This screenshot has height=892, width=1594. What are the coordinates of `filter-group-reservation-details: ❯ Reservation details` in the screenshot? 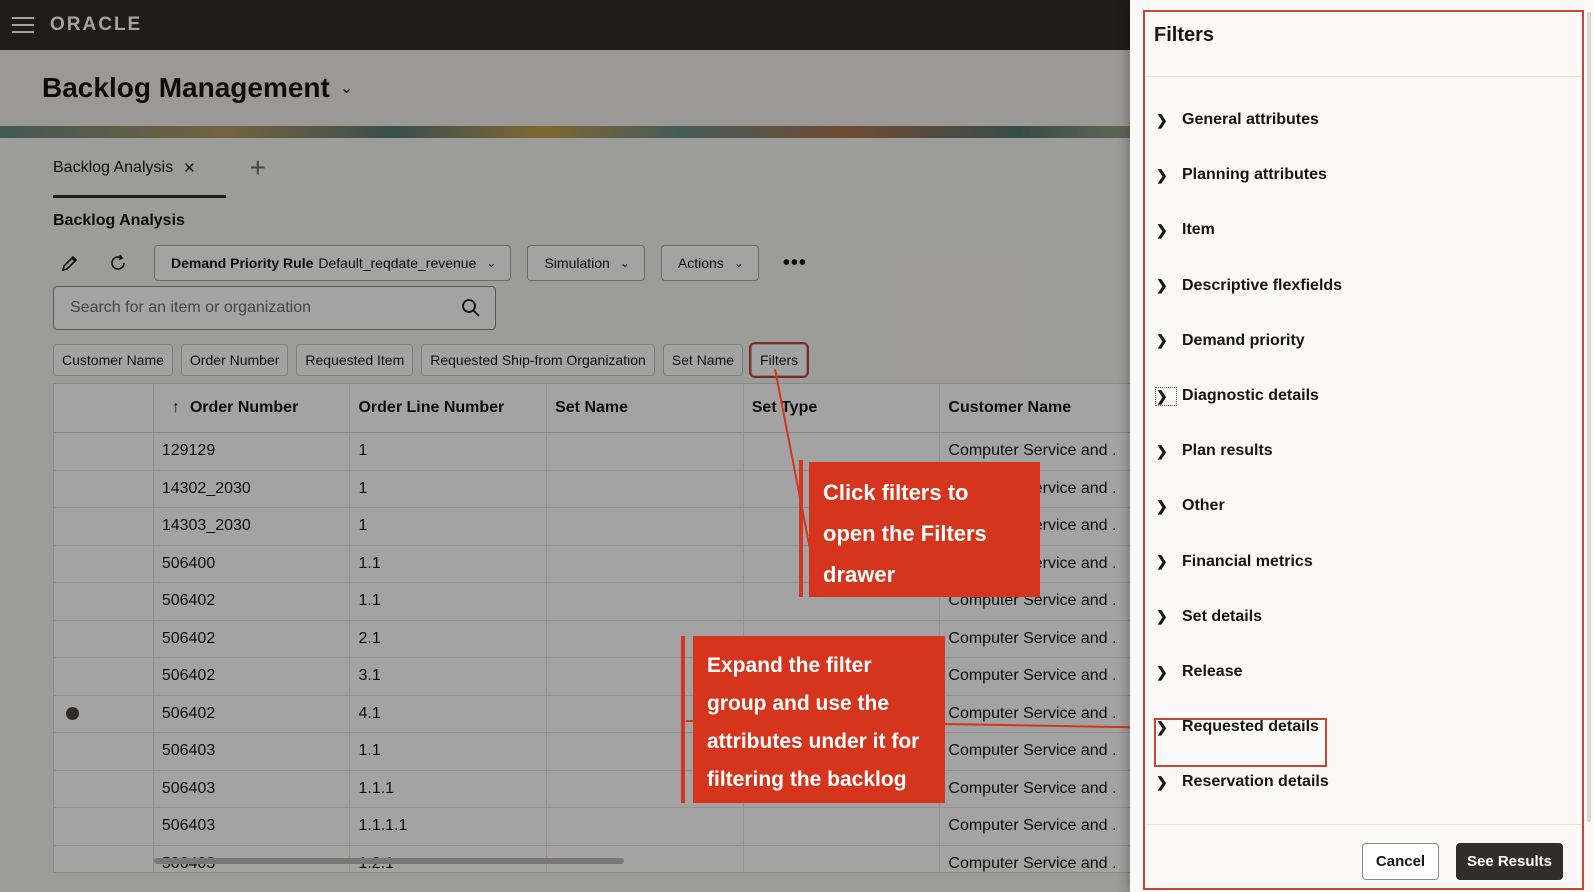 It's located at (1242, 782).